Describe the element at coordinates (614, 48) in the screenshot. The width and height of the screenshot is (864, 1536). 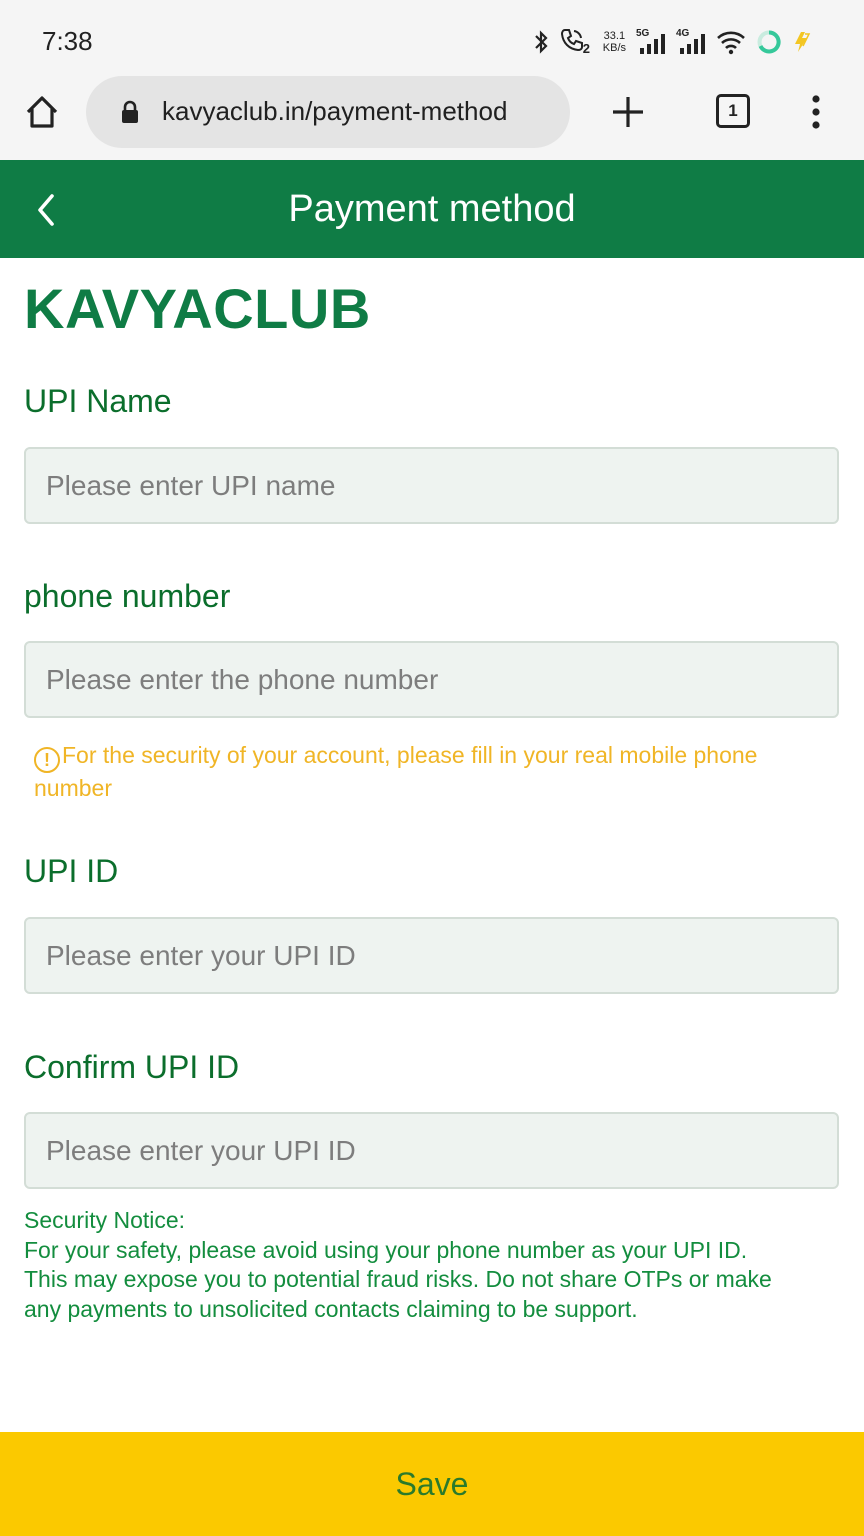
I see `speed-unit: KB/s` at that location.